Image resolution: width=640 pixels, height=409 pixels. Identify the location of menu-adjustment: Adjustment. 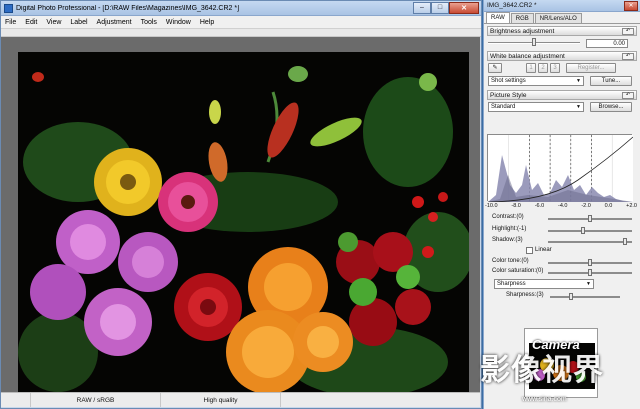
(114, 22).